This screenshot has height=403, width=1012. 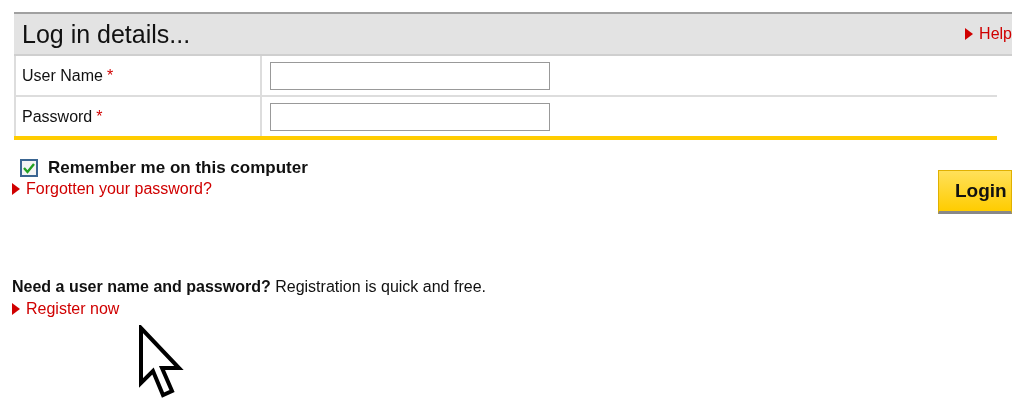 What do you see at coordinates (138, 75) in the screenshot?
I see `field-label: User Name *` at bounding box center [138, 75].